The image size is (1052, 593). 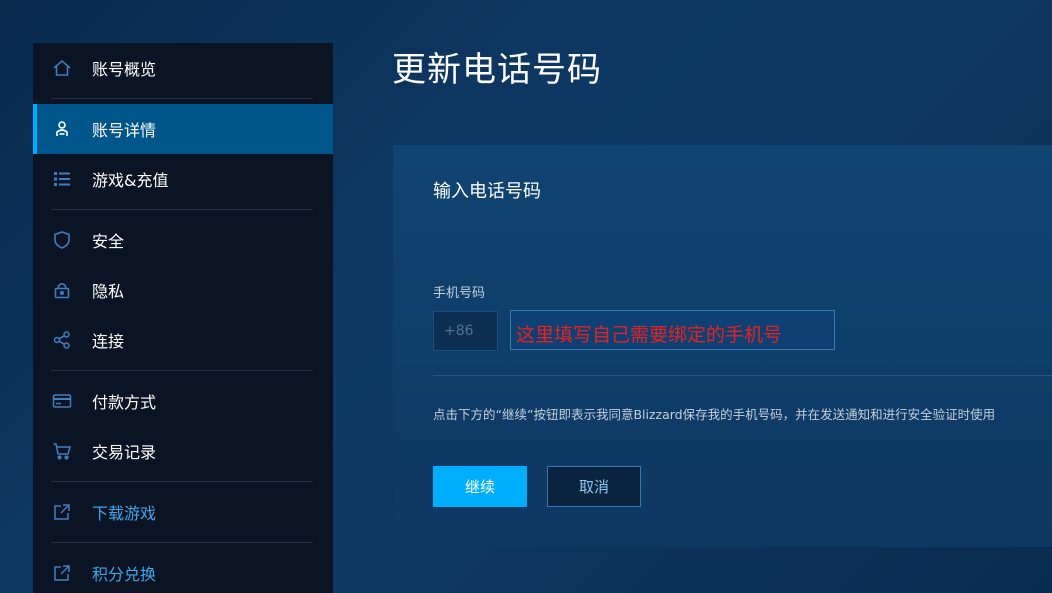 I want to click on sidebar-item-connections: 连接, so click(x=183, y=340).